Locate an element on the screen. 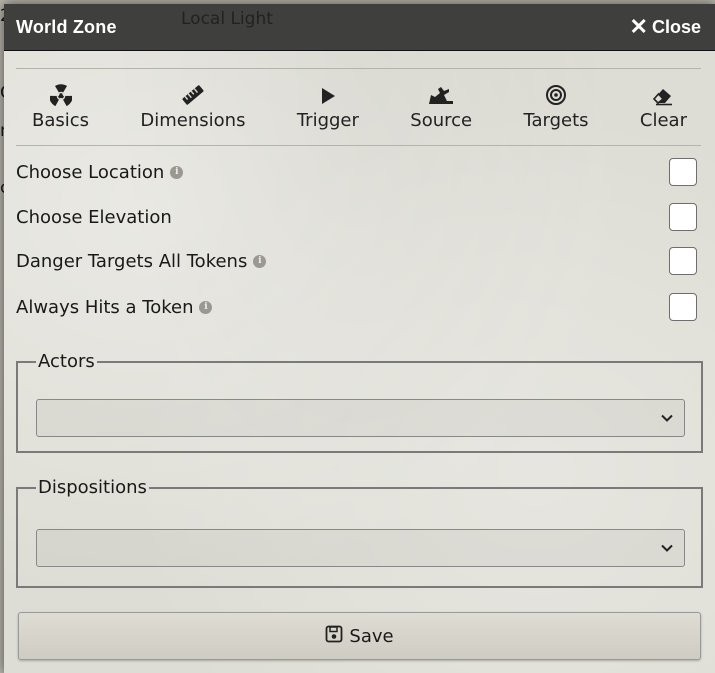 The image size is (715, 673). play-icon is located at coordinates (328, 93).